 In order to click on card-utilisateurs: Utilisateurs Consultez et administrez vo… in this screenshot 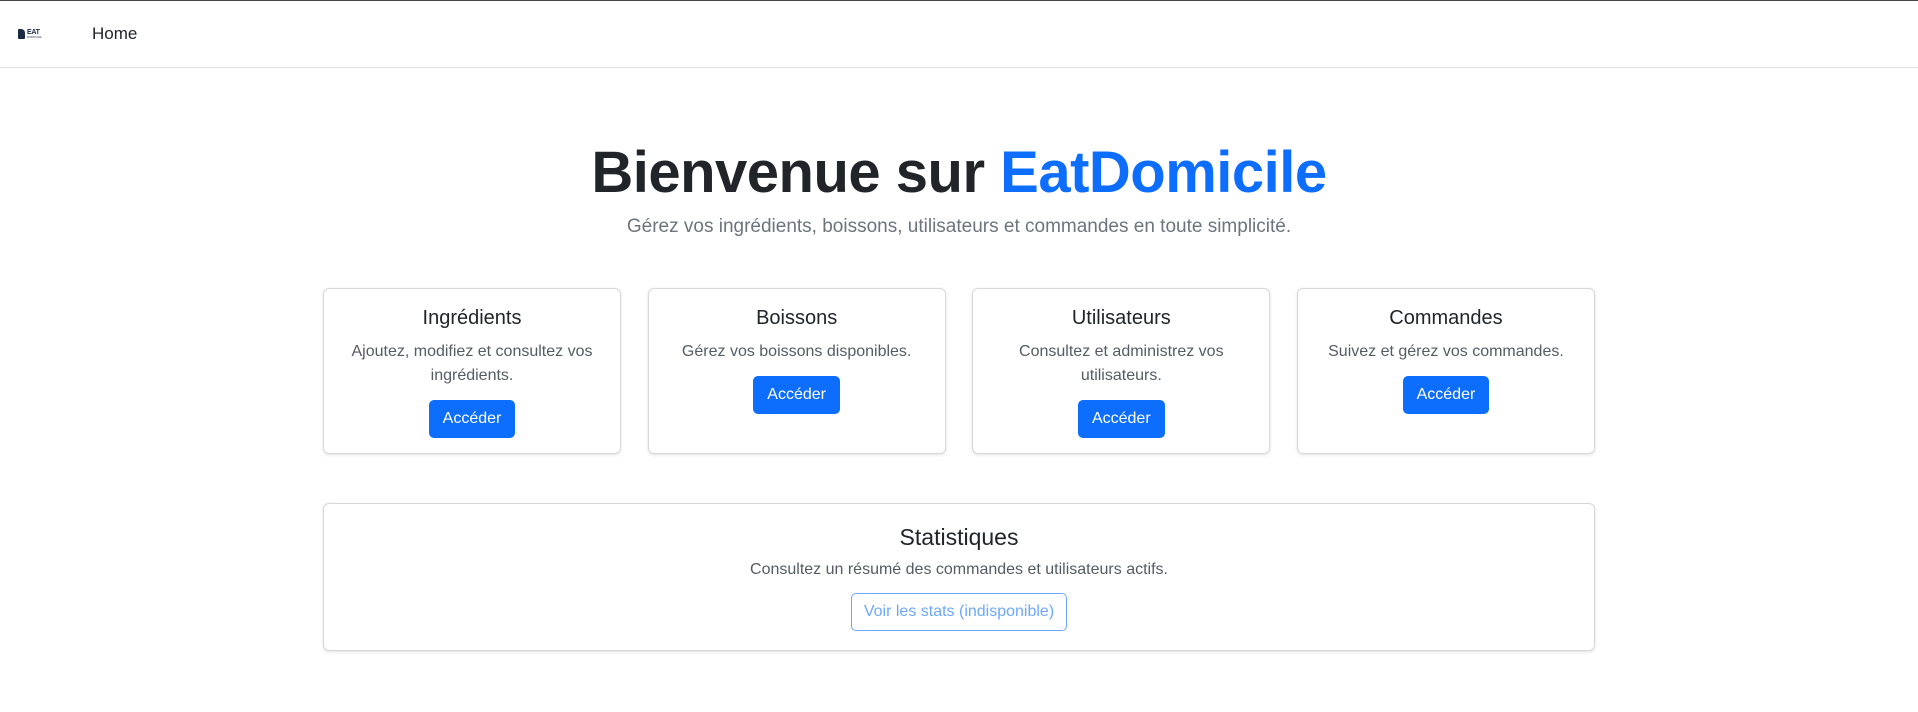, I will do `click(1121, 370)`.